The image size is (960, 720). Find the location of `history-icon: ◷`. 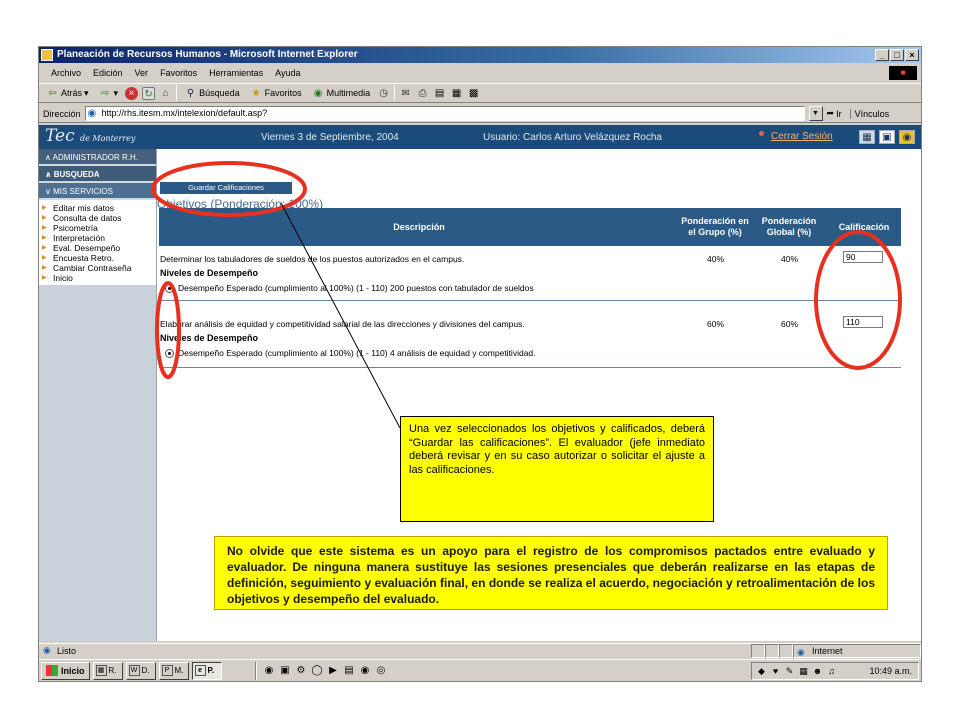

history-icon: ◷ is located at coordinates (383, 93).